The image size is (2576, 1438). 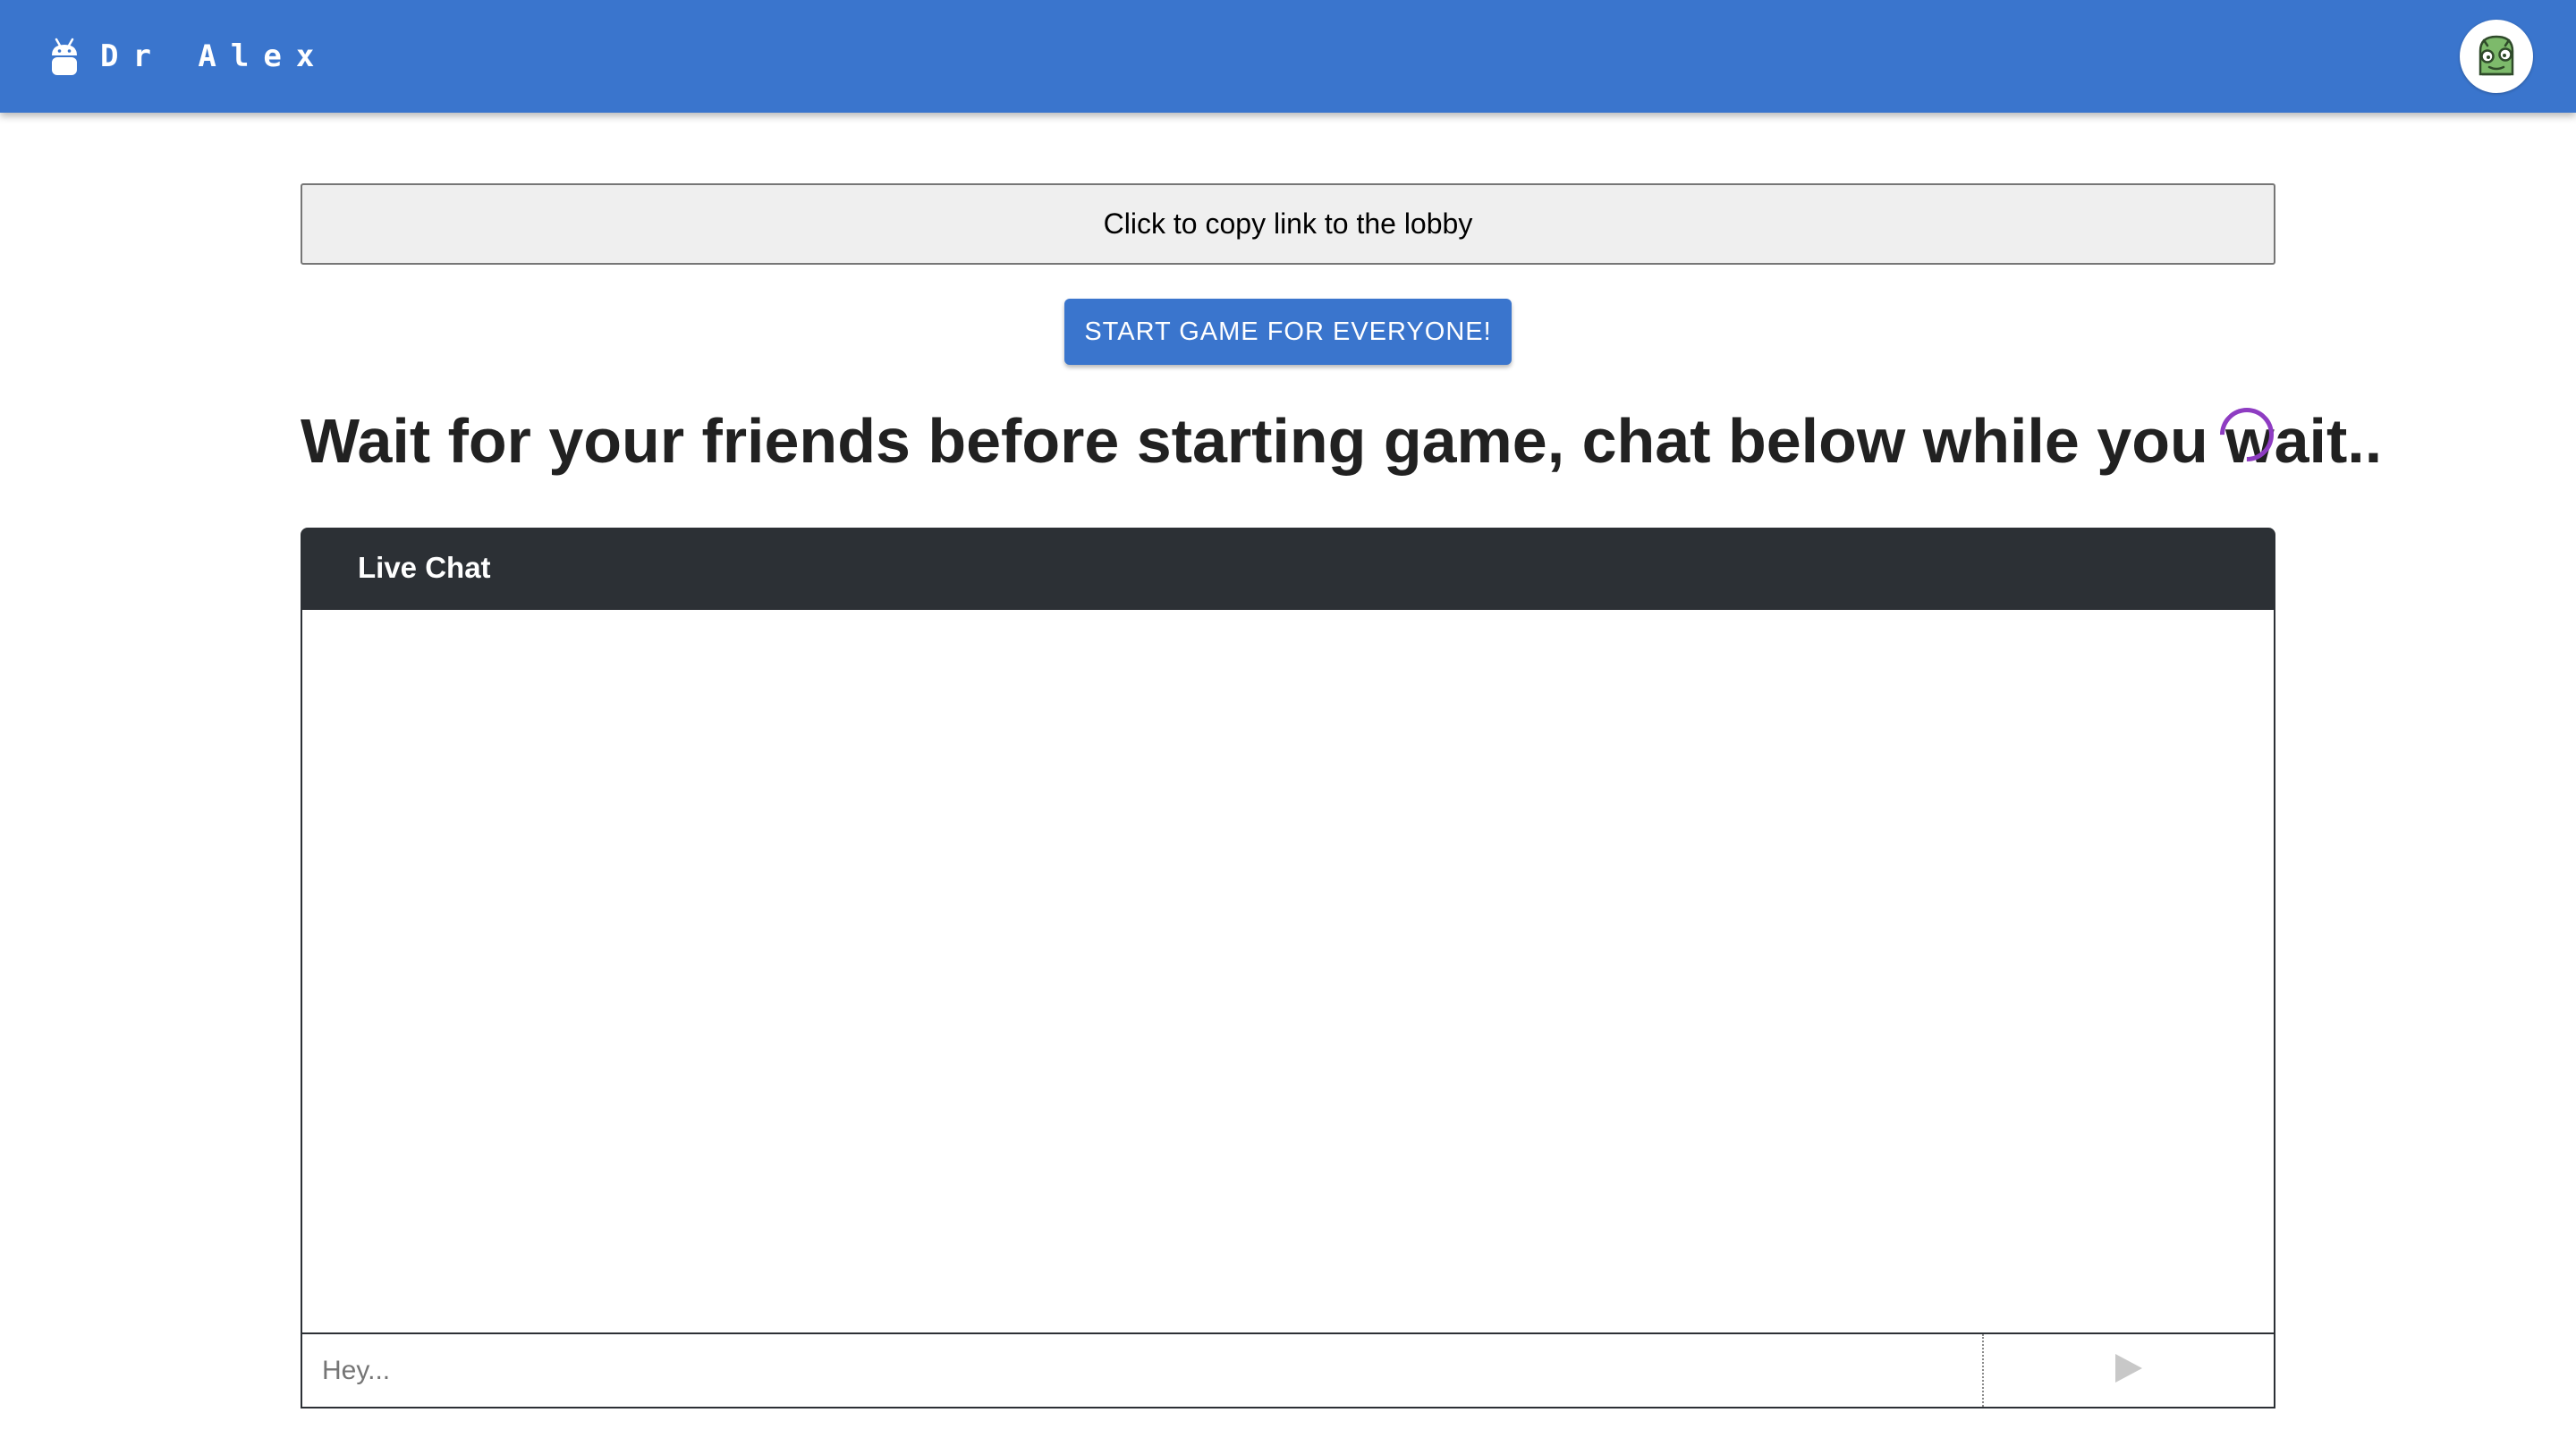 I want to click on chat-title: Live Chat, so click(x=424, y=567).